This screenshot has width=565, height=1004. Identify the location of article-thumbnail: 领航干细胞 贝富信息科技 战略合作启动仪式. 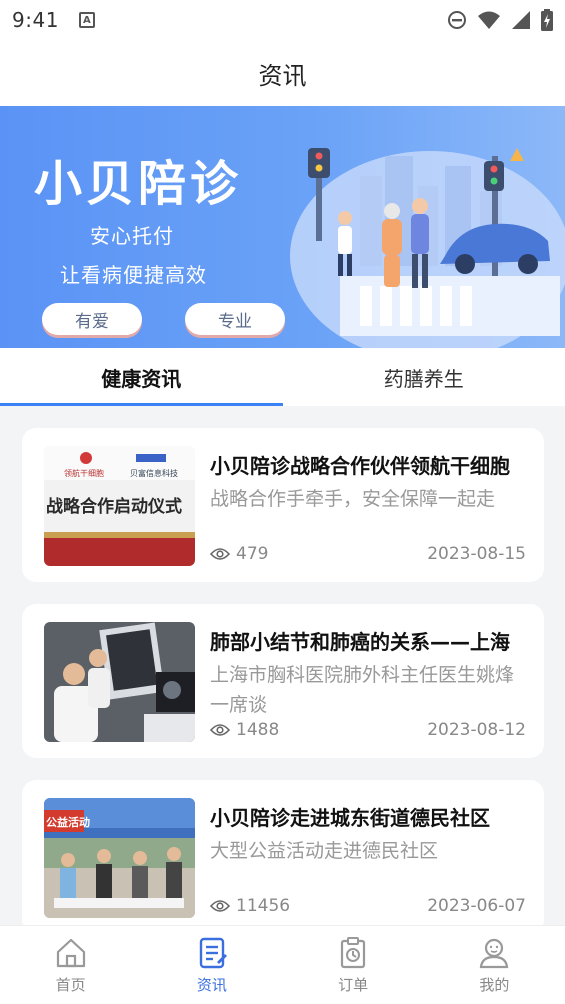
(119, 506).